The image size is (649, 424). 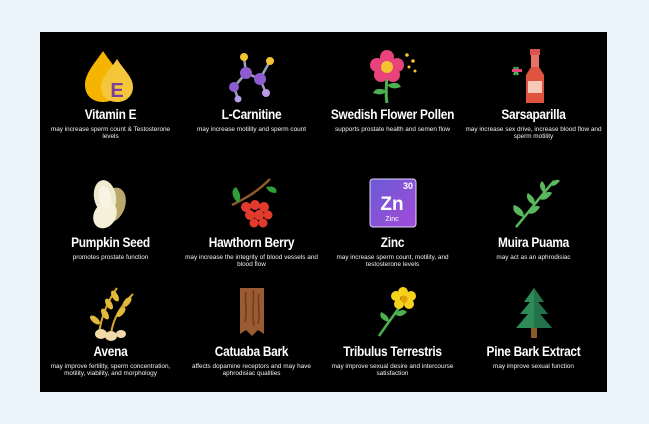 I want to click on pine-tree-icon, so click(x=533, y=314).